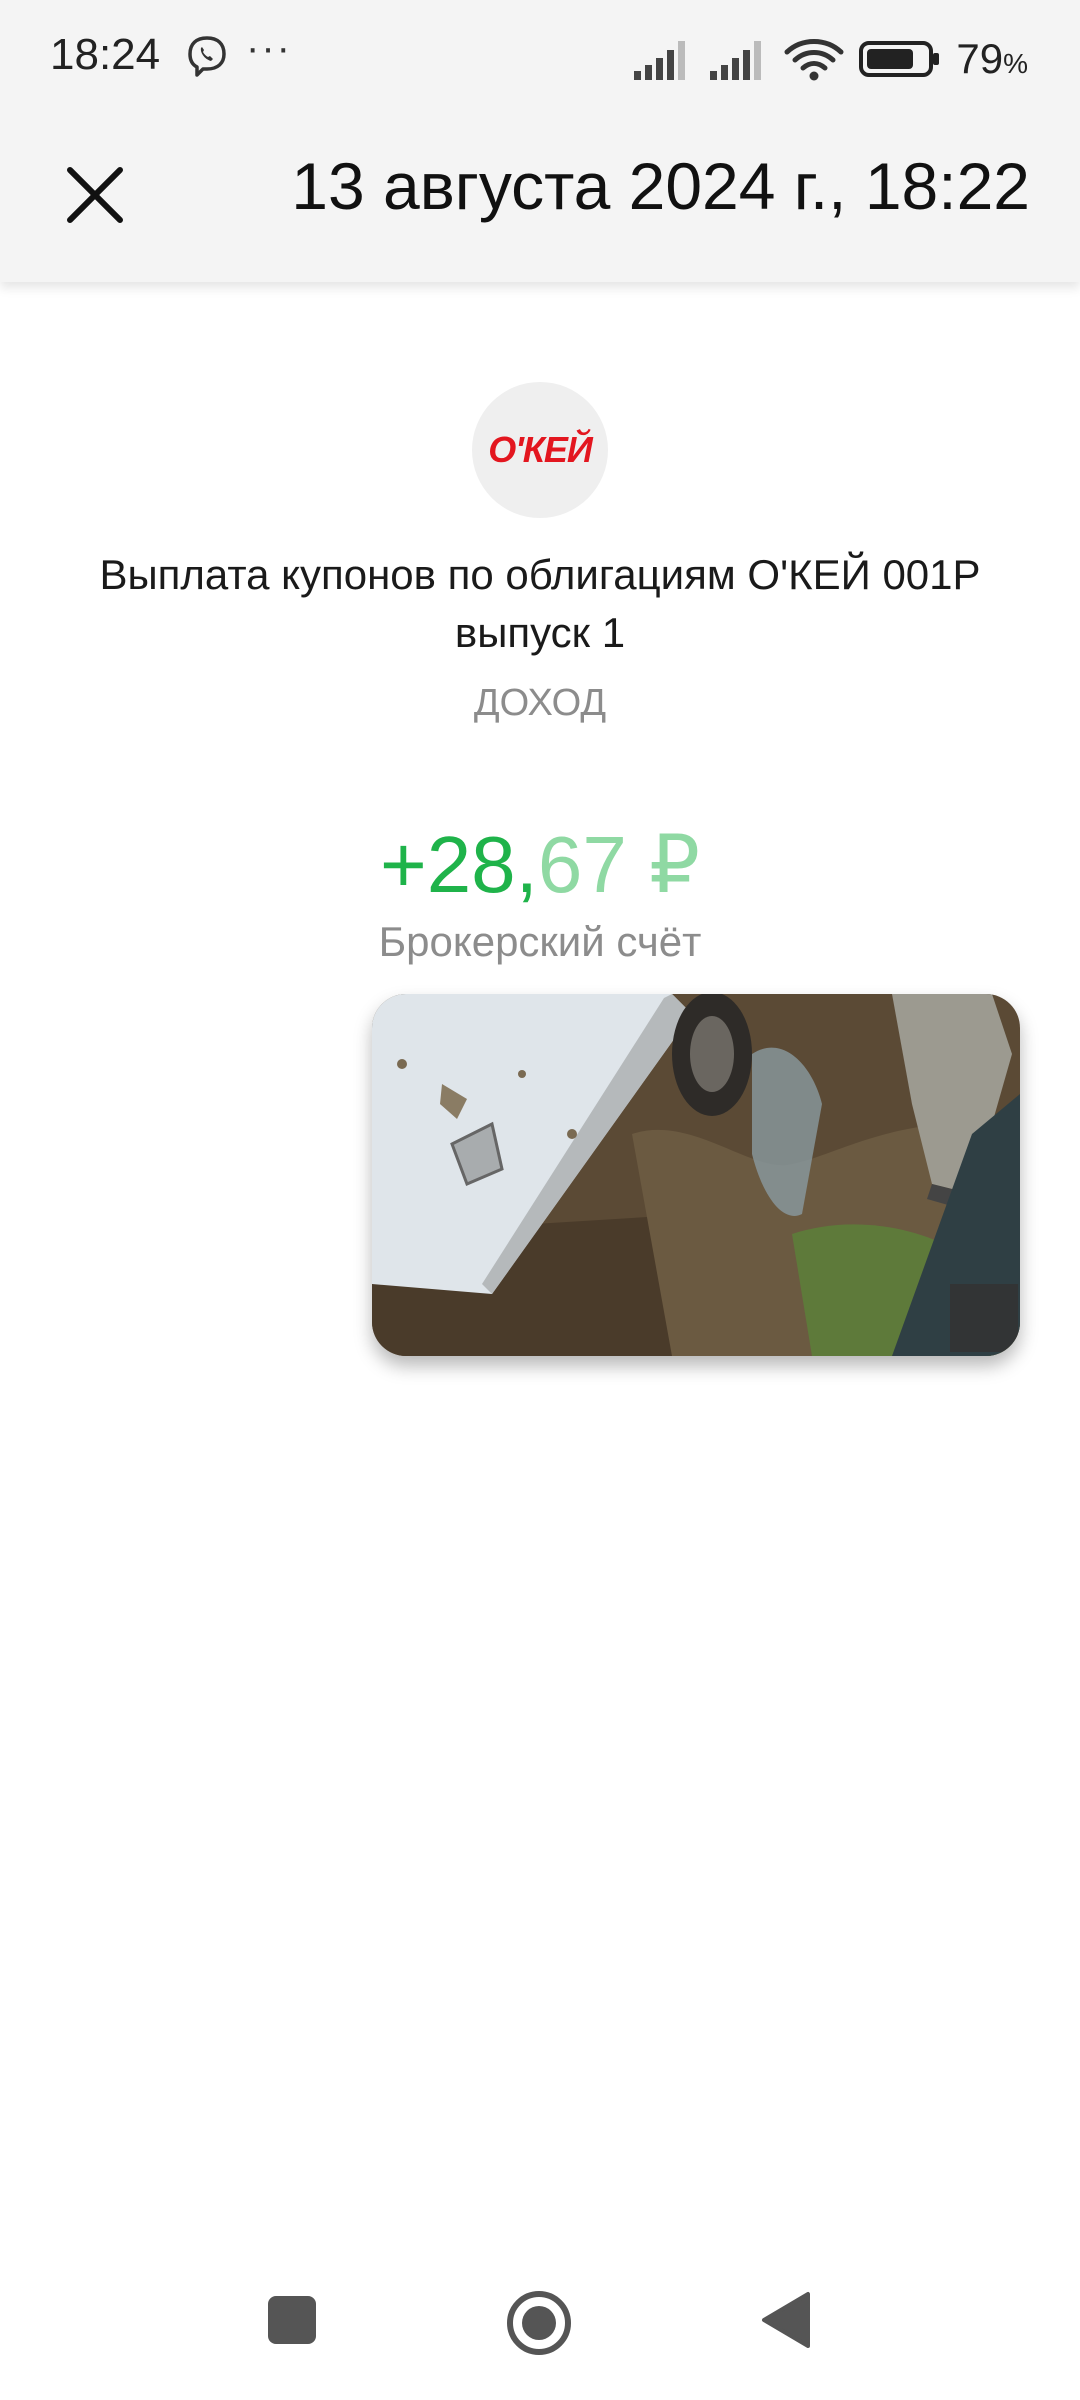  I want to click on status-indicators: 79%, so click(830, 59).